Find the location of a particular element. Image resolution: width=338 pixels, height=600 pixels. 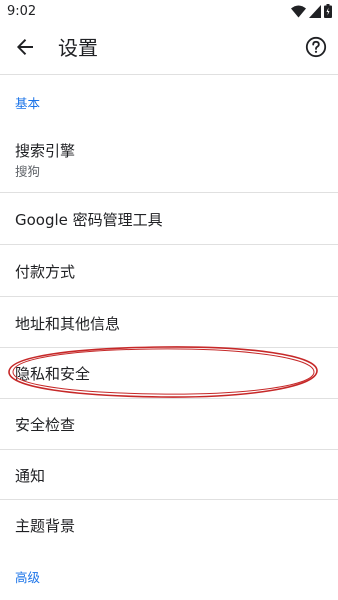

setting-row-themes: 主题背景 is located at coordinates (169, 525).